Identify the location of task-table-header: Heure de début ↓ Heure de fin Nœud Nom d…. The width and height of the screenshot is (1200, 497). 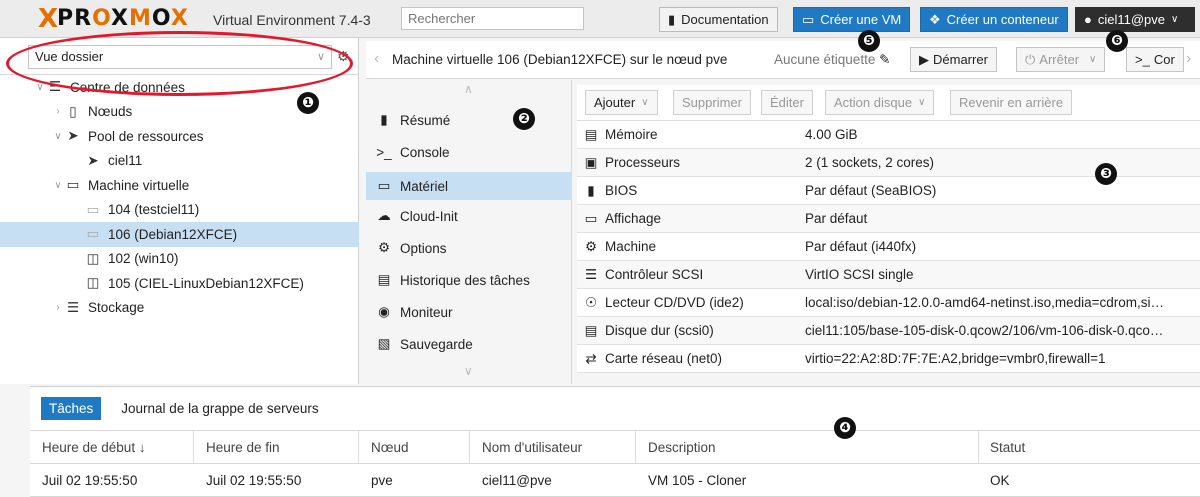
(615, 447).